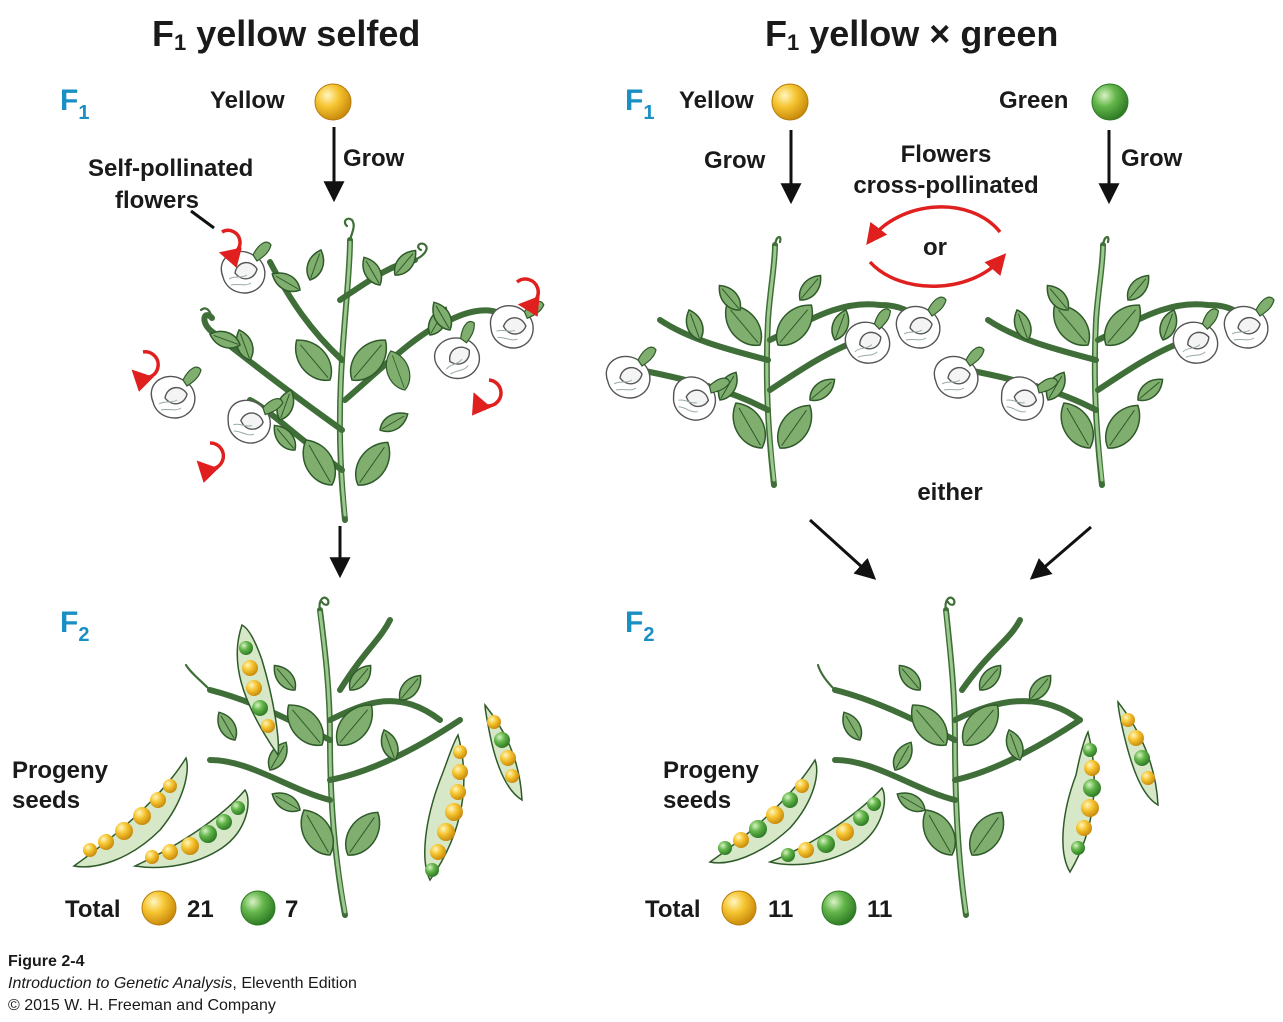  Describe the element at coordinates (294, 983) in the screenshot. I see `book-edition: , Eleventh Edition` at that location.